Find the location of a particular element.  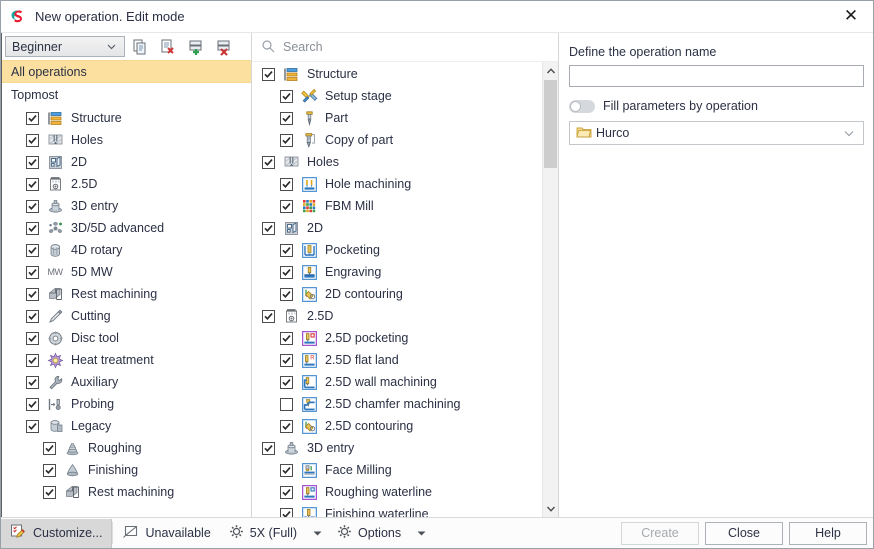

tree-item: Legacy is located at coordinates (126, 426).